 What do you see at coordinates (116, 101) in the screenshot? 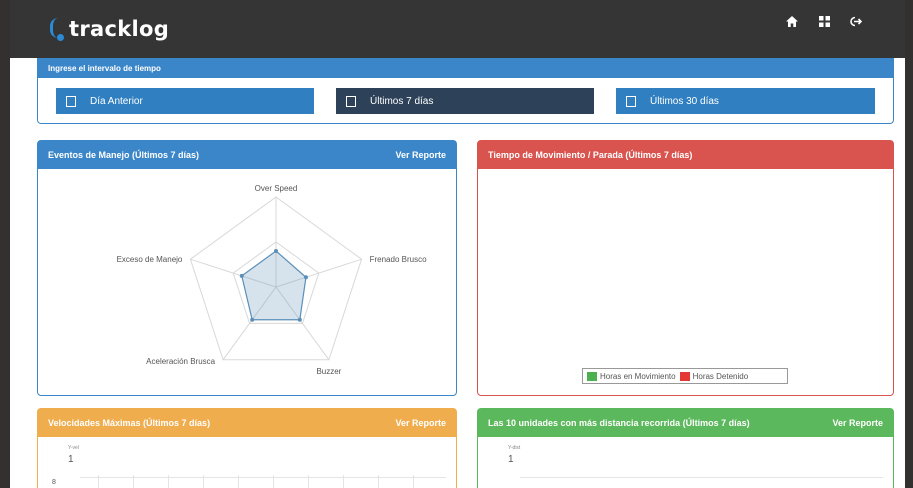
I see `range-button-label: Día Anterior` at bounding box center [116, 101].